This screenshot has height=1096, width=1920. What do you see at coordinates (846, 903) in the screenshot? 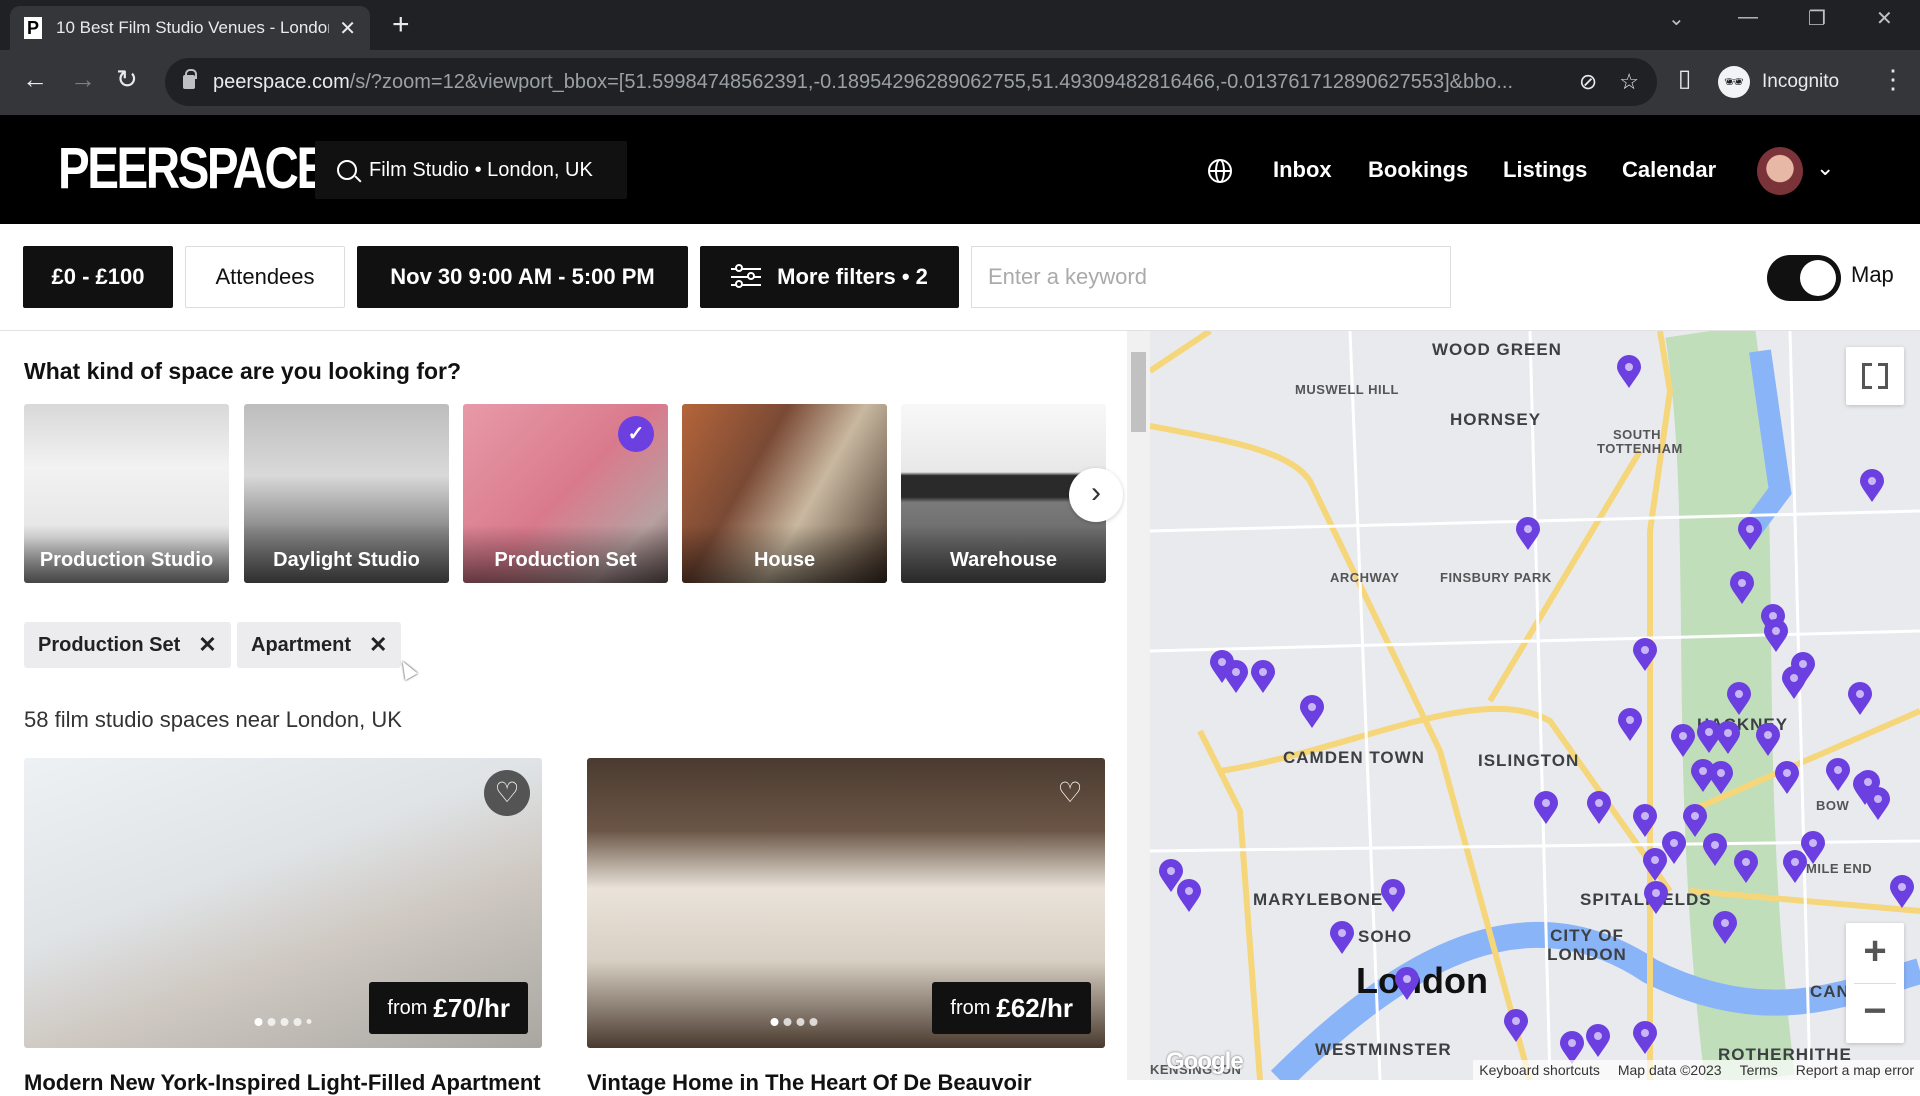
I see `listing-card: ♡ from £62/hr` at bounding box center [846, 903].